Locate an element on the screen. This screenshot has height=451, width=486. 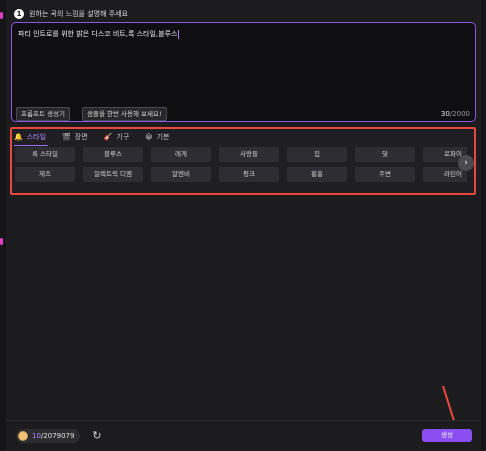
style-icon: 🔔 is located at coordinates (18, 137).